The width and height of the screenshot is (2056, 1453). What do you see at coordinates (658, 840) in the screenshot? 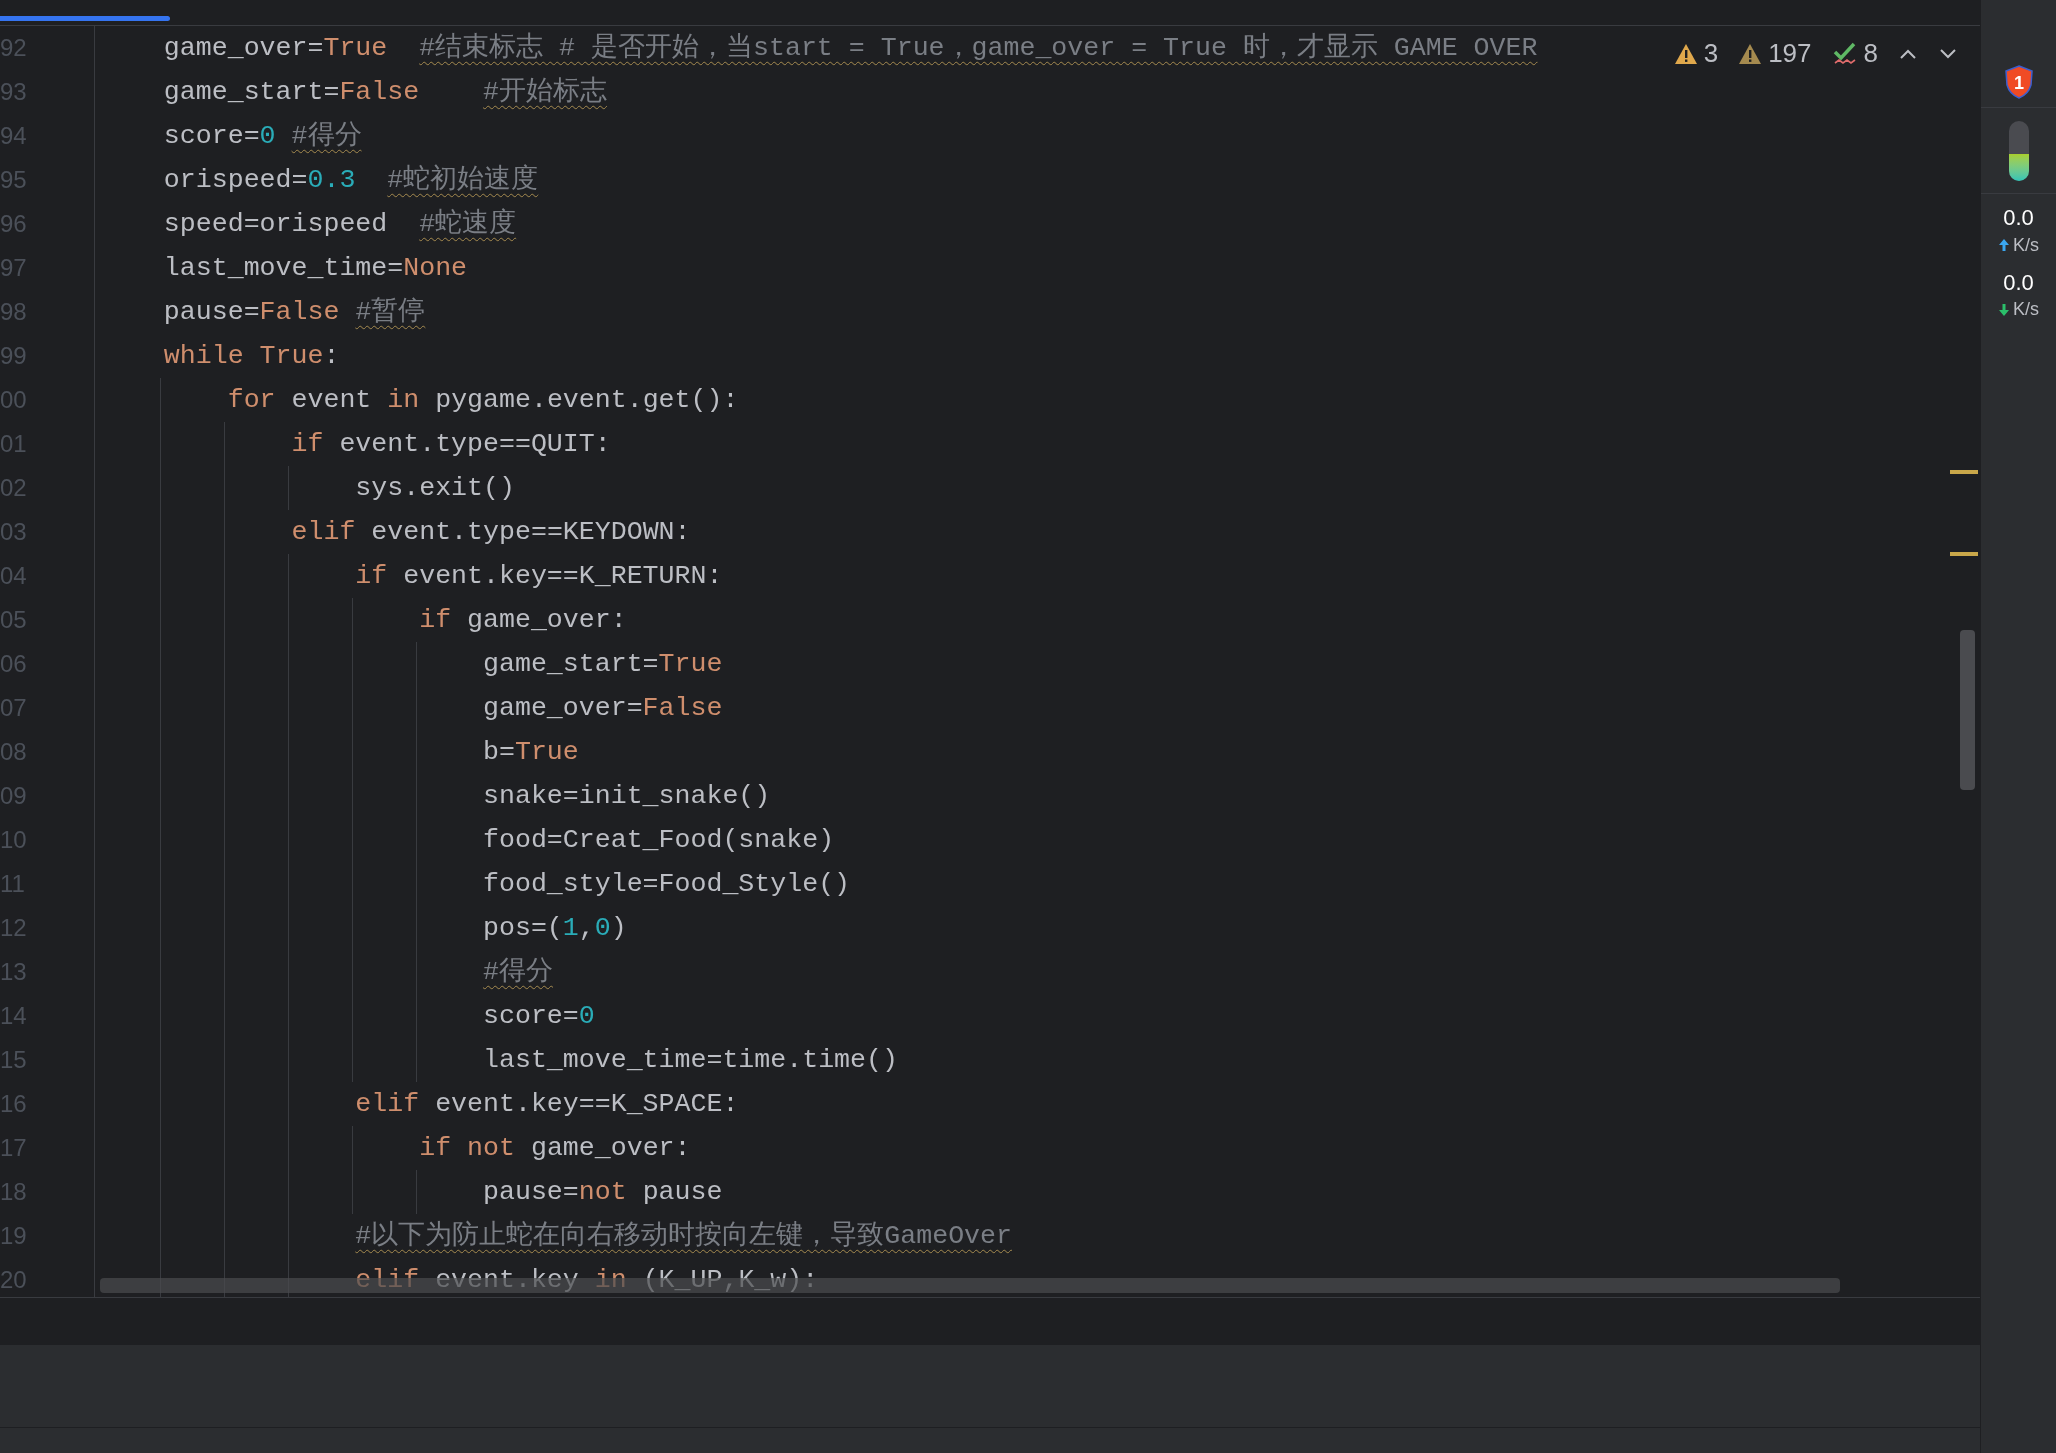
I see `code-line: food=Creat_Food(snake)` at bounding box center [658, 840].